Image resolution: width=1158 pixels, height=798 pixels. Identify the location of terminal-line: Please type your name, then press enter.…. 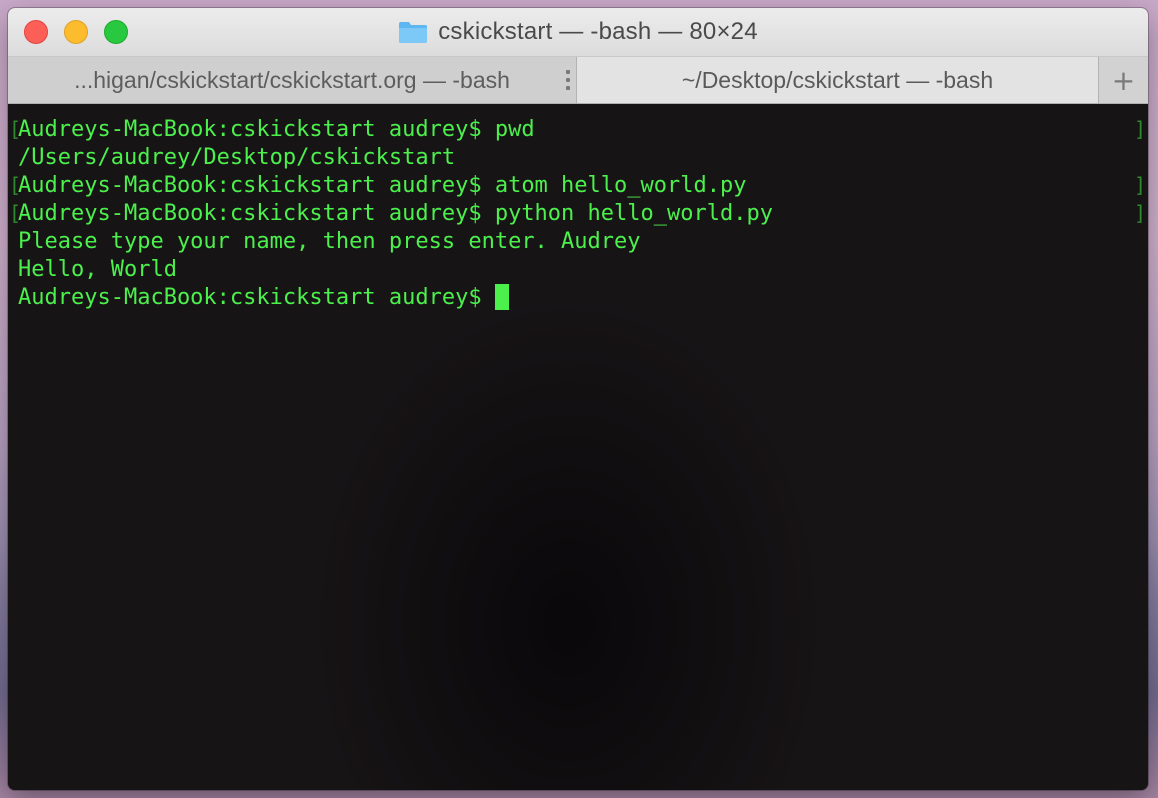
(329, 241).